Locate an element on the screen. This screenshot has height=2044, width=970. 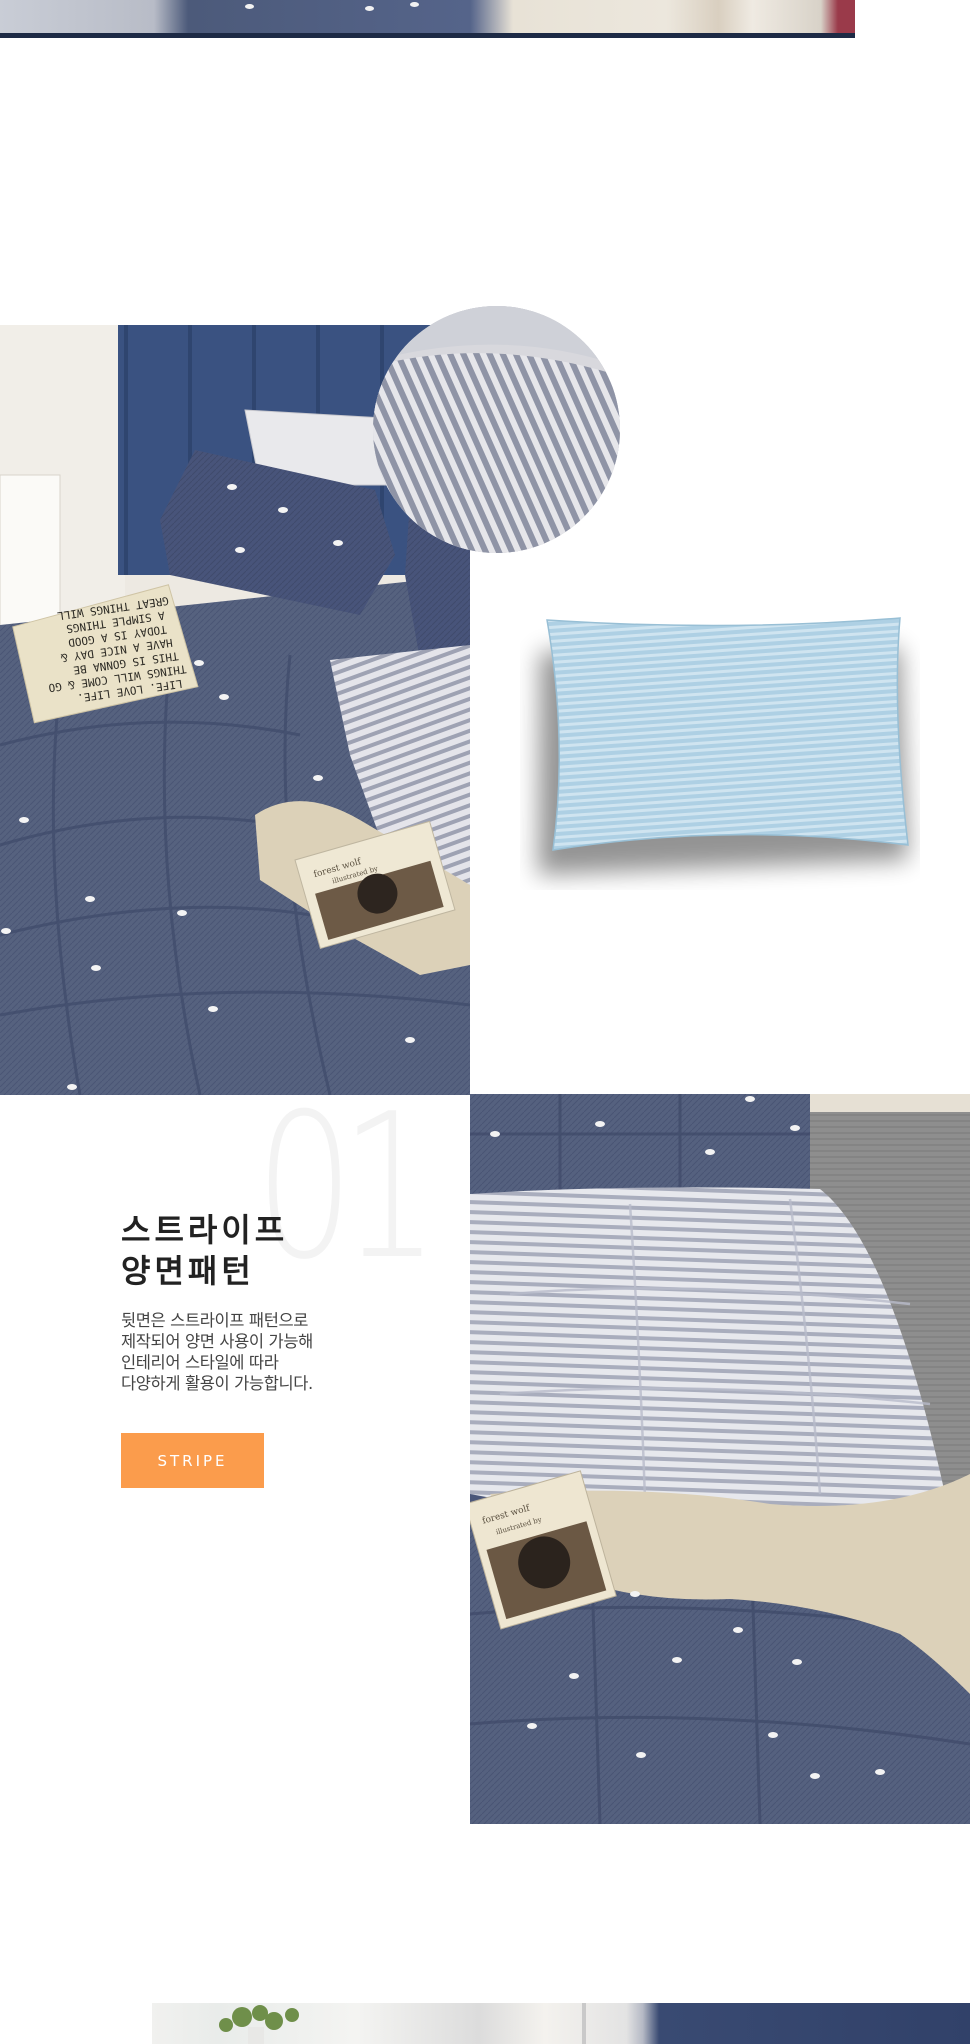
description-line: 인테리어 스타일에 따라 is located at coordinates (200, 1362).